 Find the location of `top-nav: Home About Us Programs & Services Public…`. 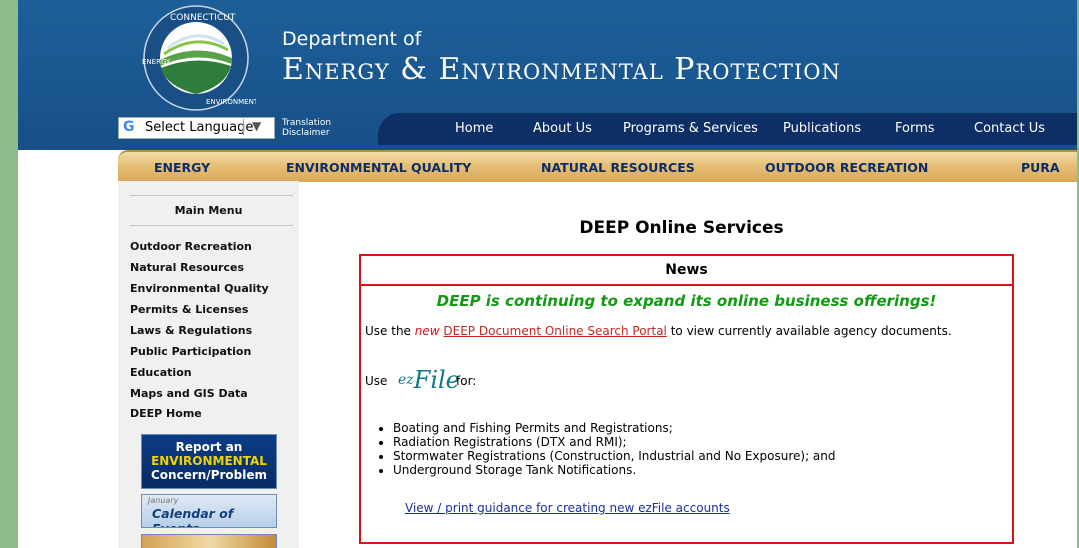

top-nav: Home About Us Programs & Services Public… is located at coordinates (727, 129).